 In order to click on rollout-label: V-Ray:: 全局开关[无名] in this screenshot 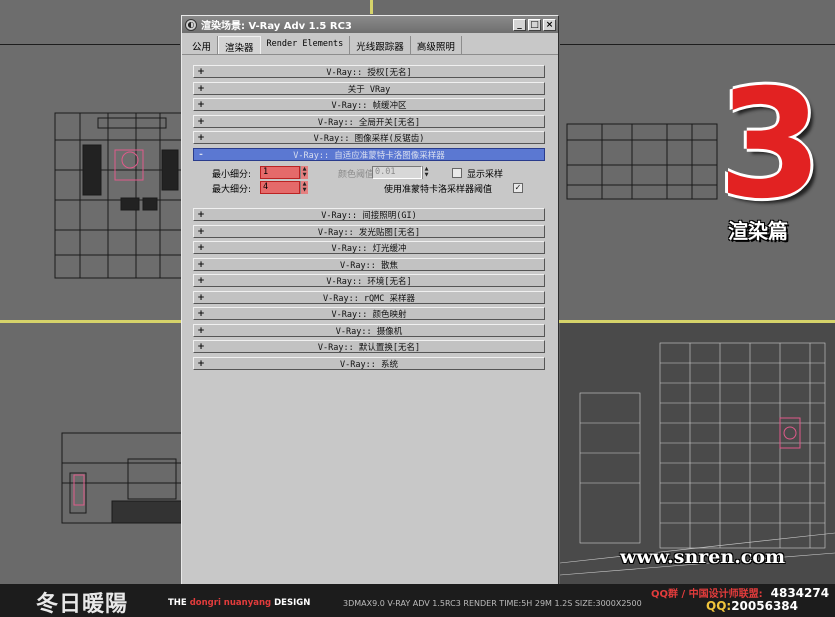, I will do `click(369, 122)`.